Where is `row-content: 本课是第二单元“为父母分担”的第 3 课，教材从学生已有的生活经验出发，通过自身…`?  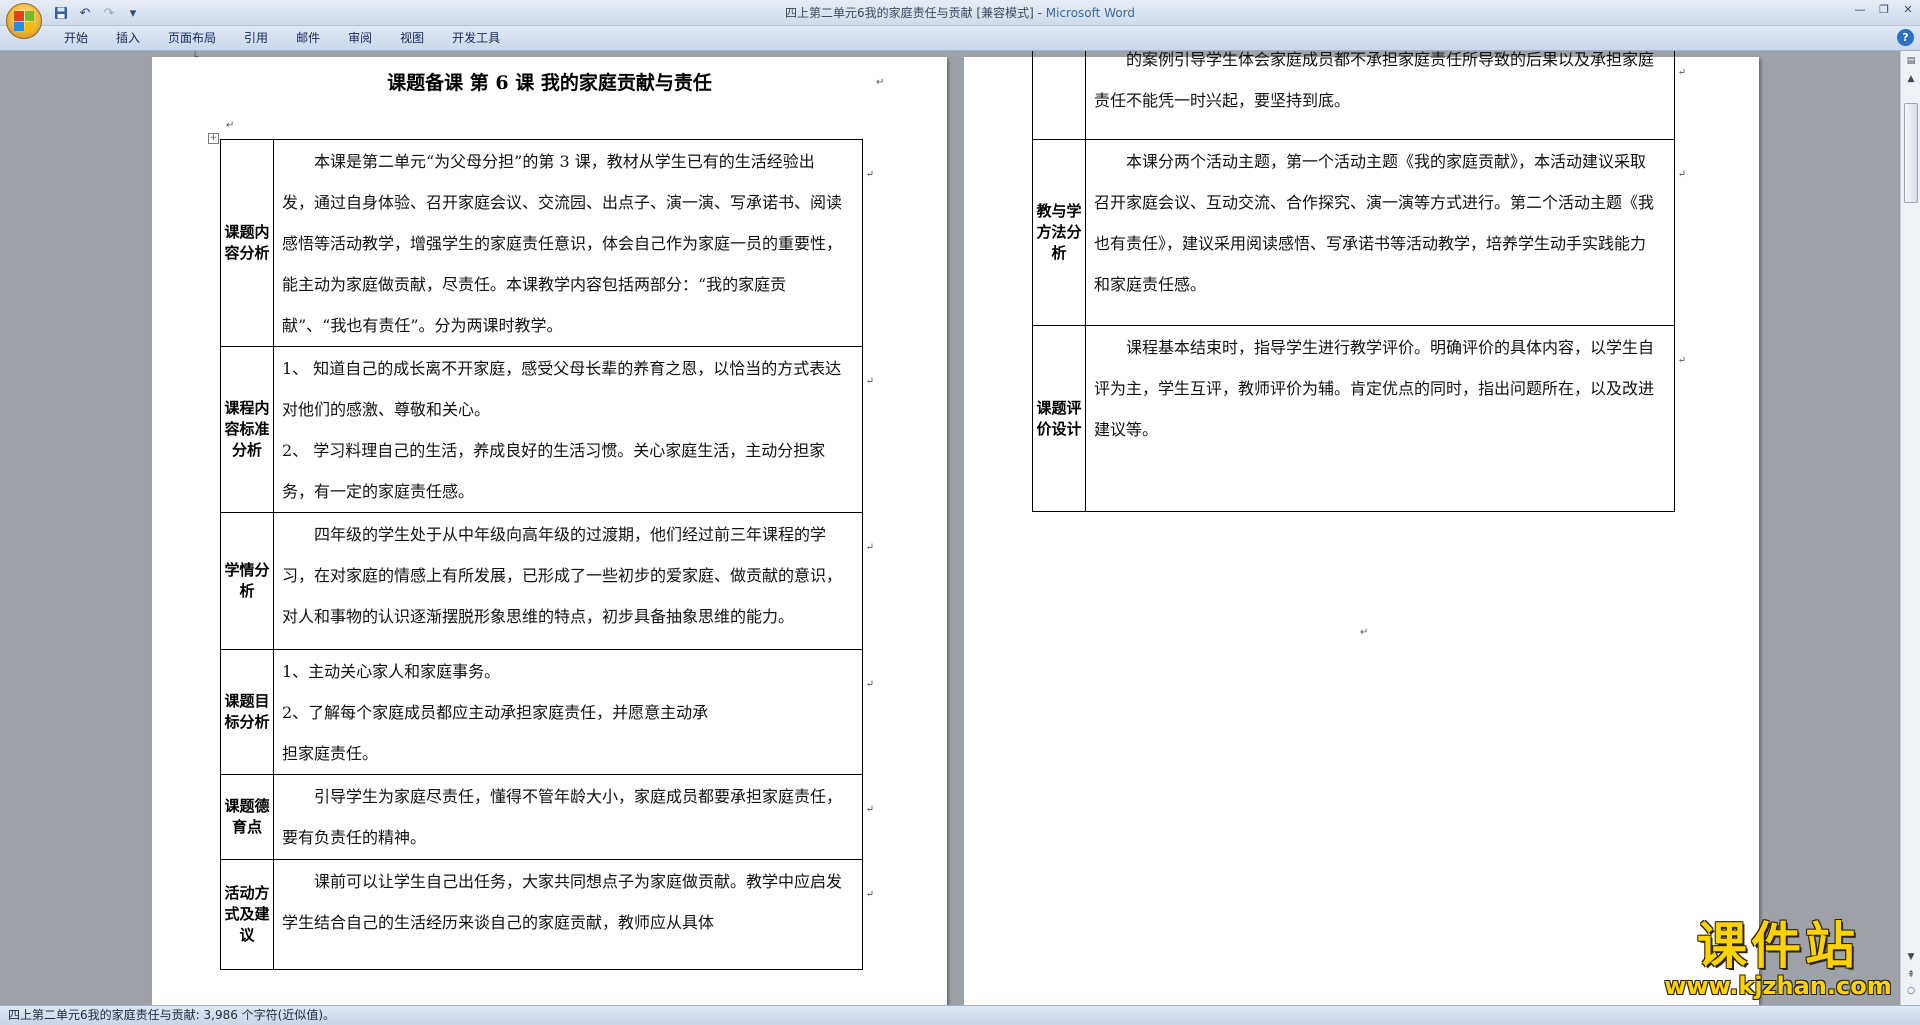
row-content: 本课是第二单元“为父母分担”的第 3 课，教材从学生已有的生活经验出发，通过自身… is located at coordinates (573, 243).